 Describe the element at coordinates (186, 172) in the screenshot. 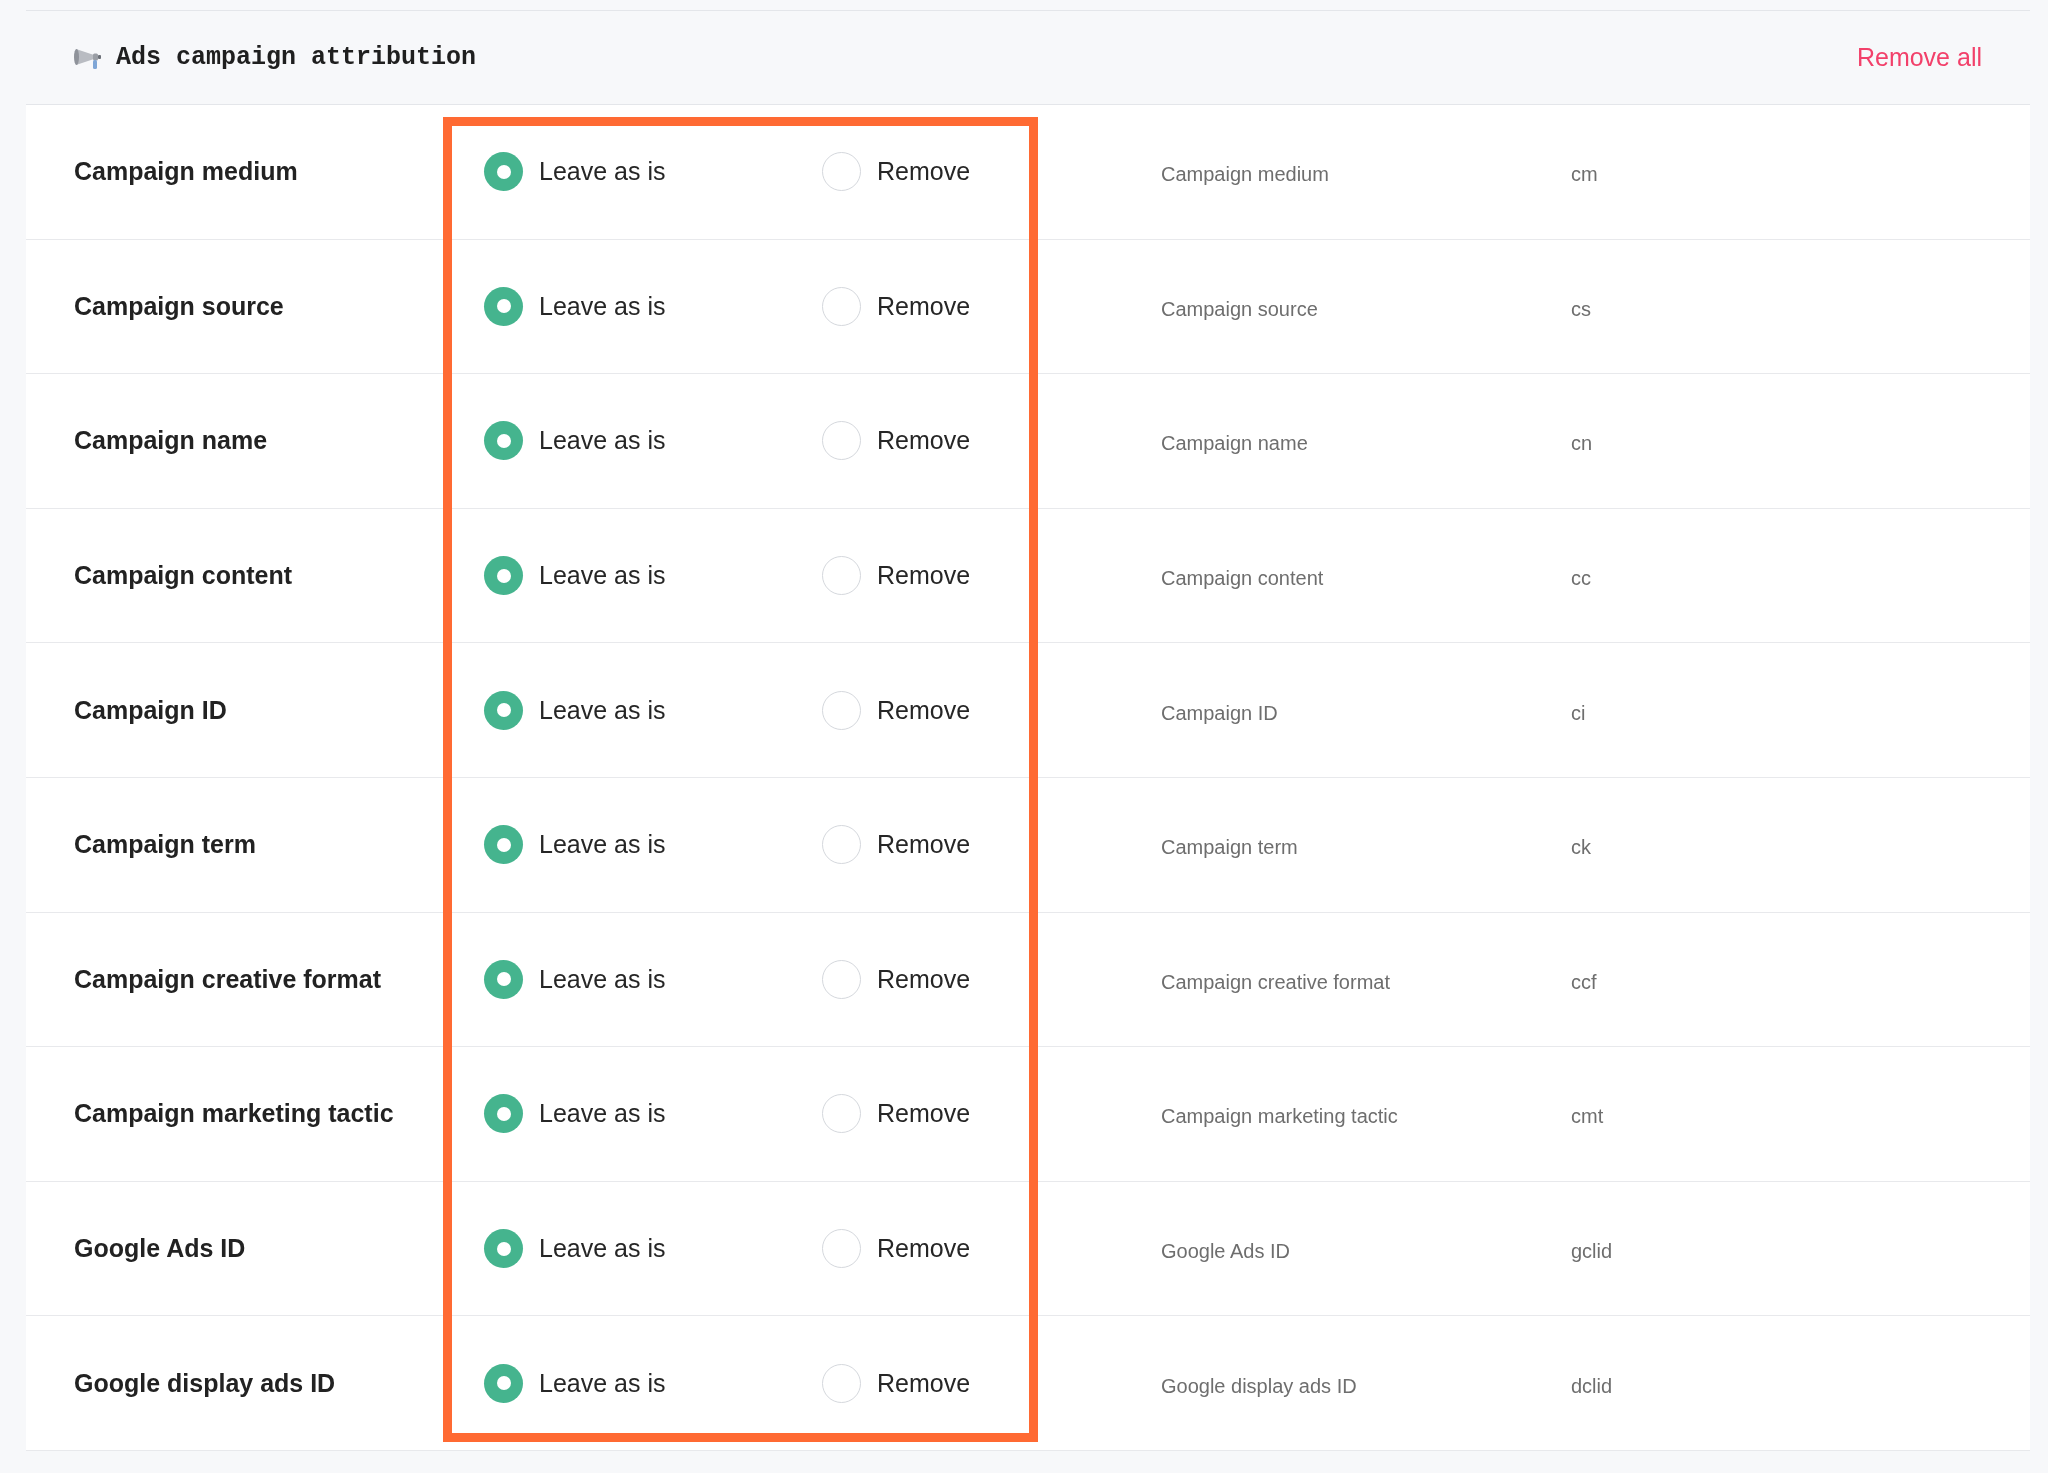

I see `row-label: Campaign medium` at that location.